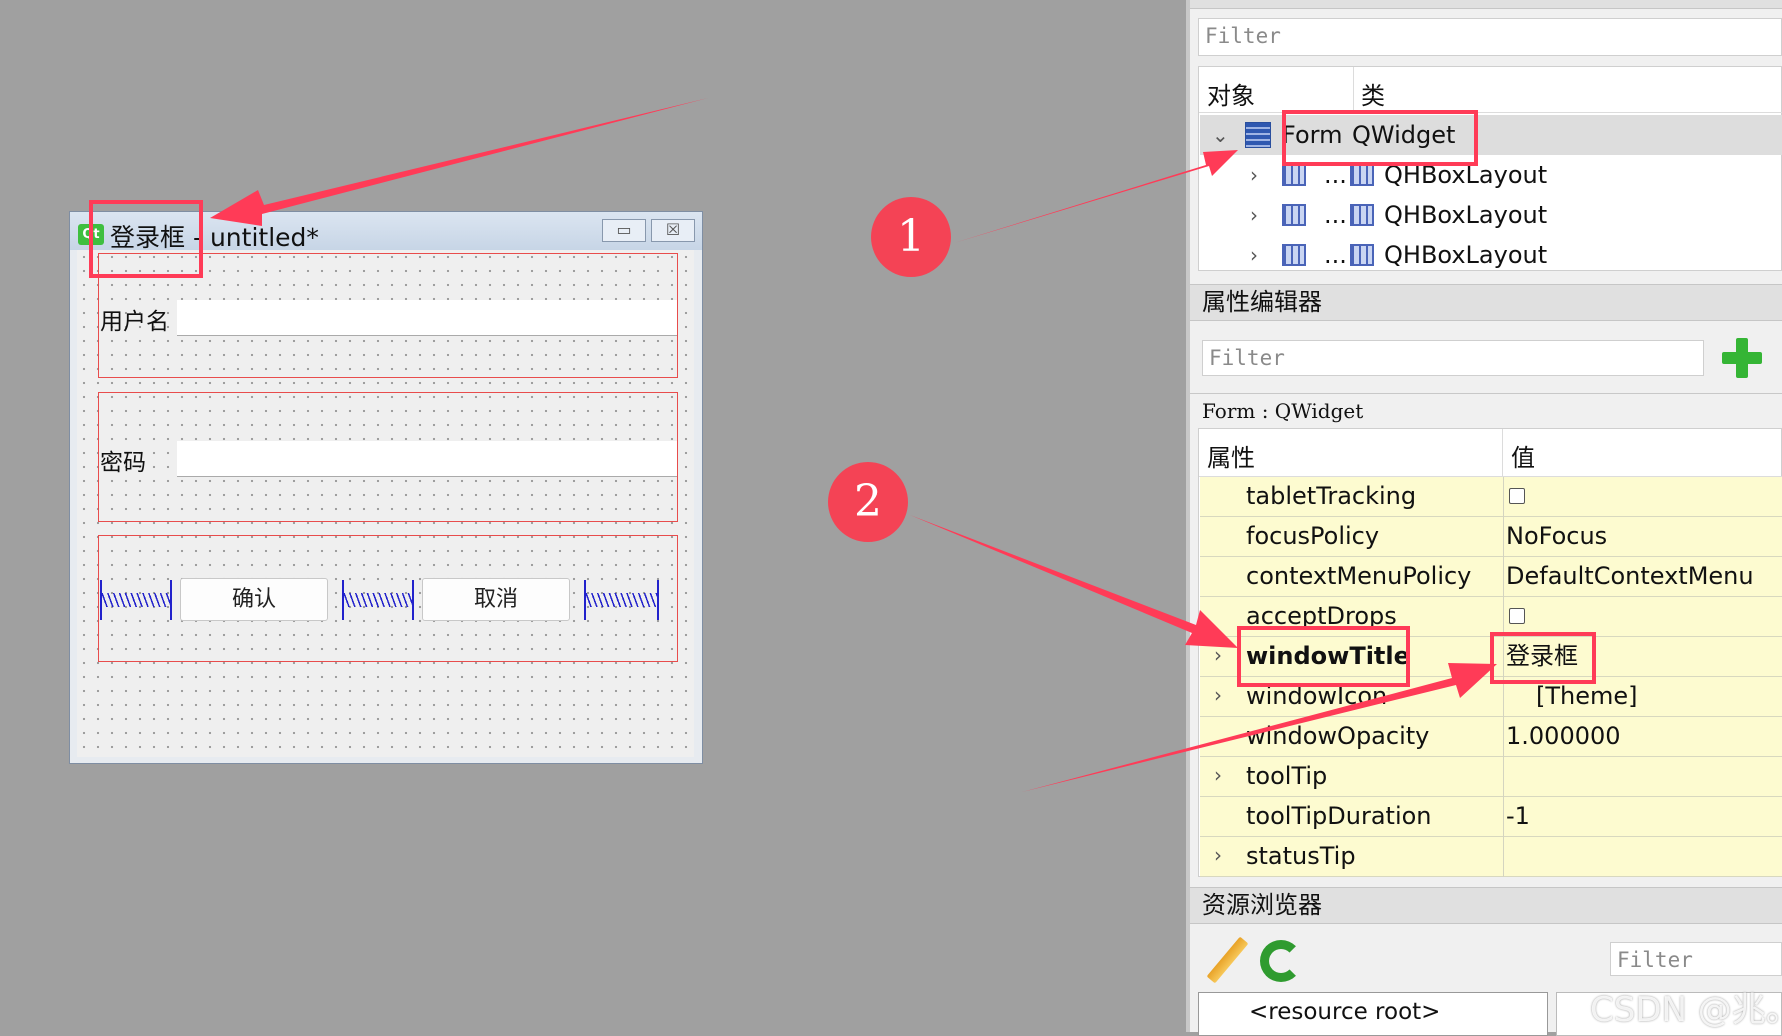  I want to click on hbox-layout-buttons: 确认 取消, so click(388, 598).